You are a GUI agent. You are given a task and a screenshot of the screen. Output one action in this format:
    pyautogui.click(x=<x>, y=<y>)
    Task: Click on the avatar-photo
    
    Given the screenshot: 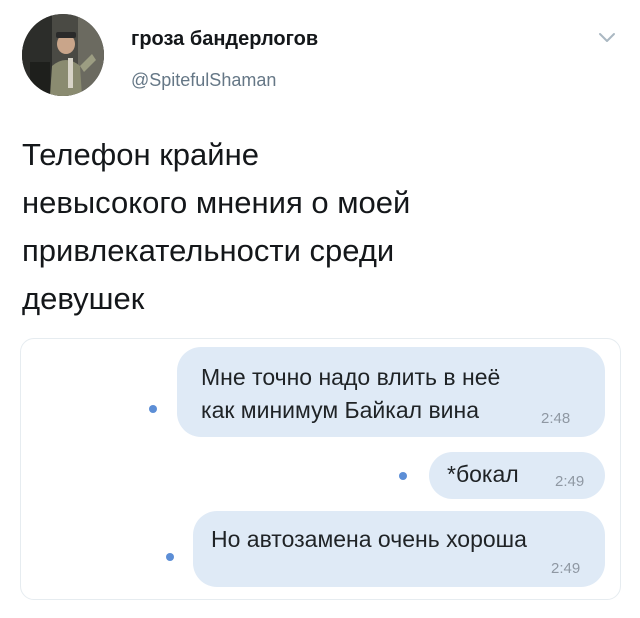 What is the action you would take?
    pyautogui.click(x=63, y=55)
    